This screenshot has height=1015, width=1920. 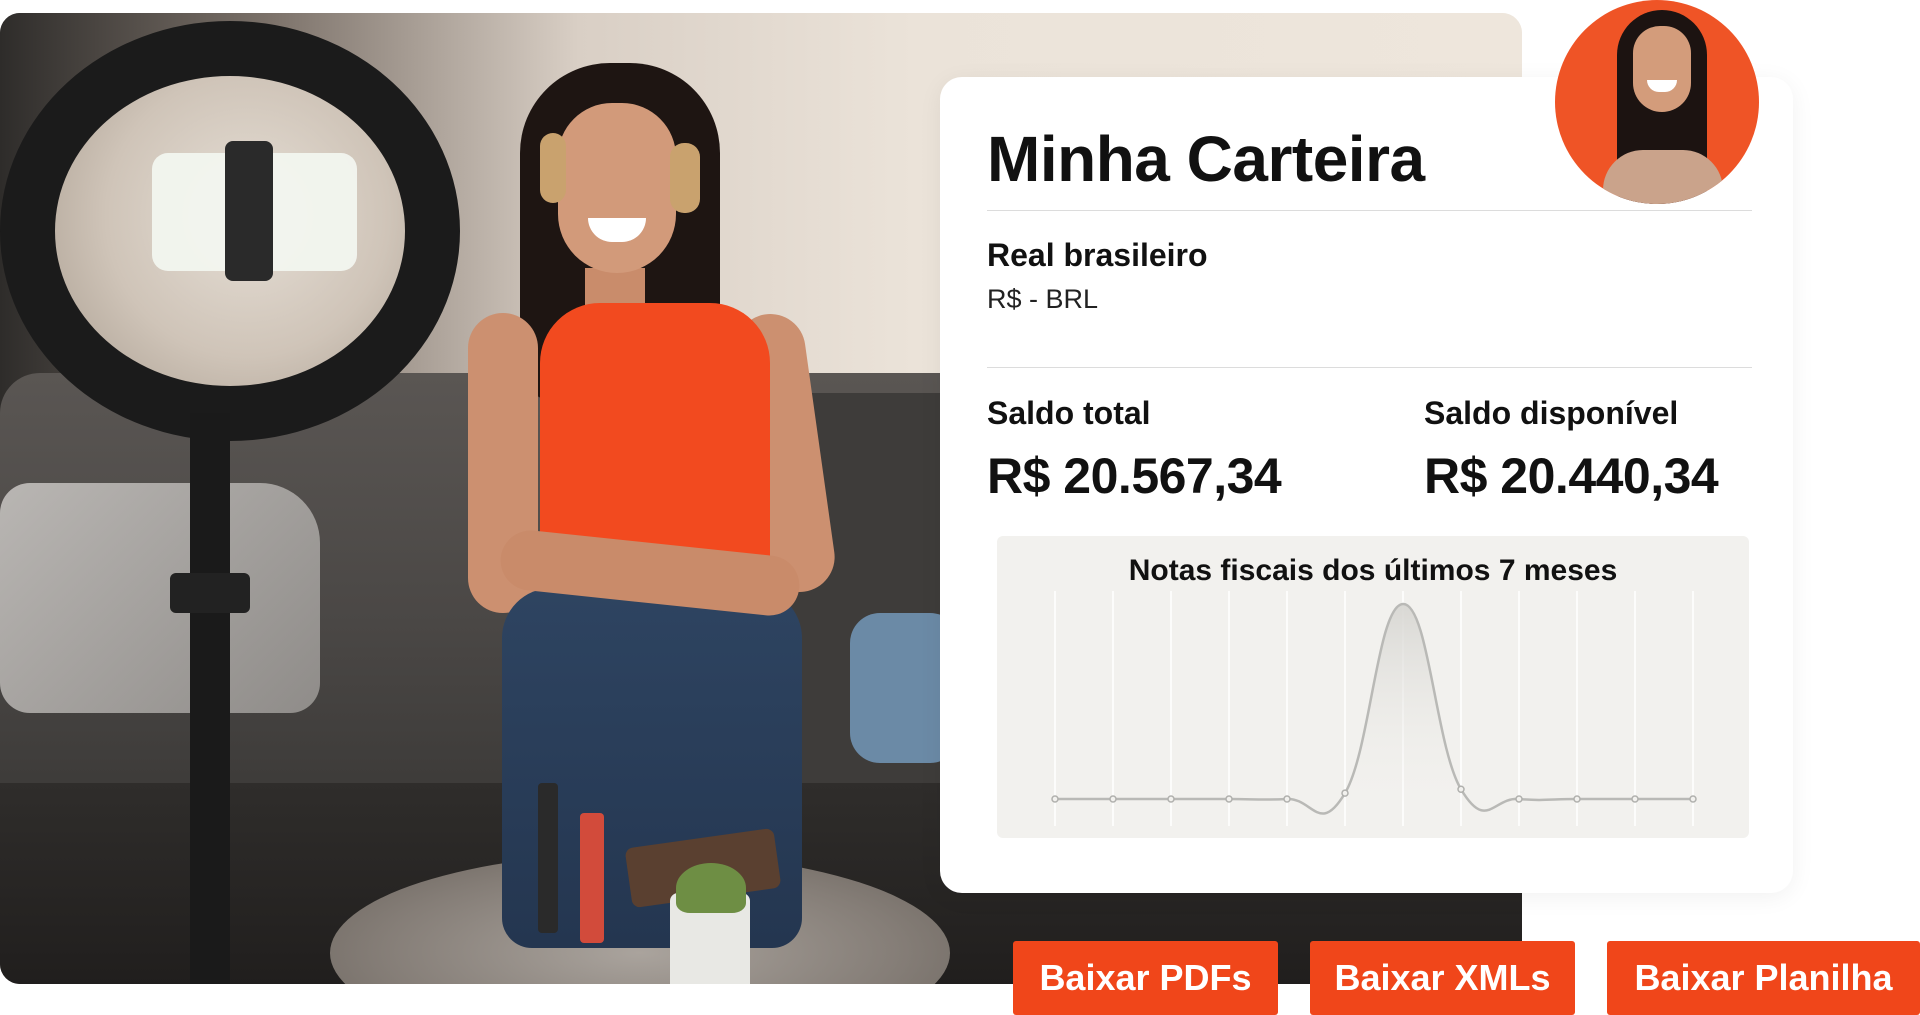 I want to click on download-xmls-button: Baixar XMLs, so click(x=1442, y=978).